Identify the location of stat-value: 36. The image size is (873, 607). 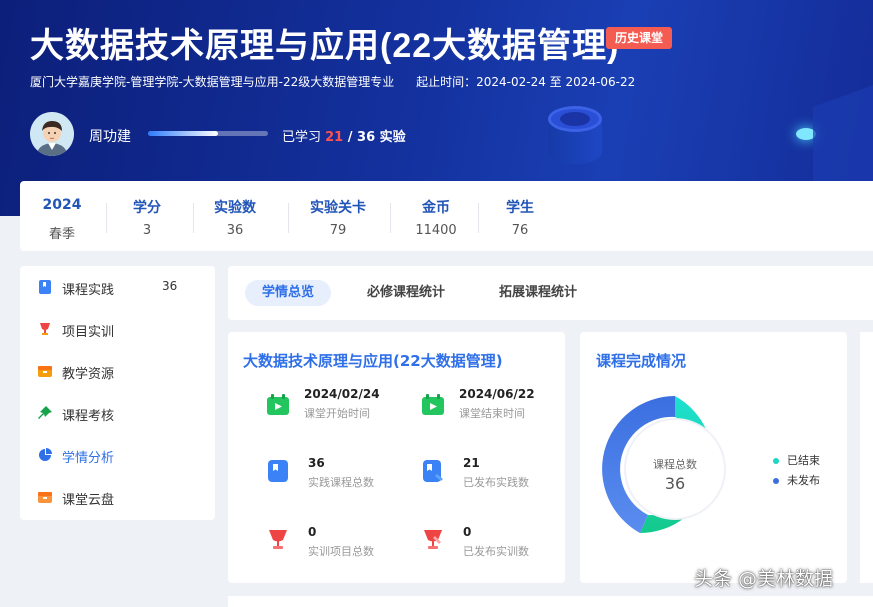
(235, 230).